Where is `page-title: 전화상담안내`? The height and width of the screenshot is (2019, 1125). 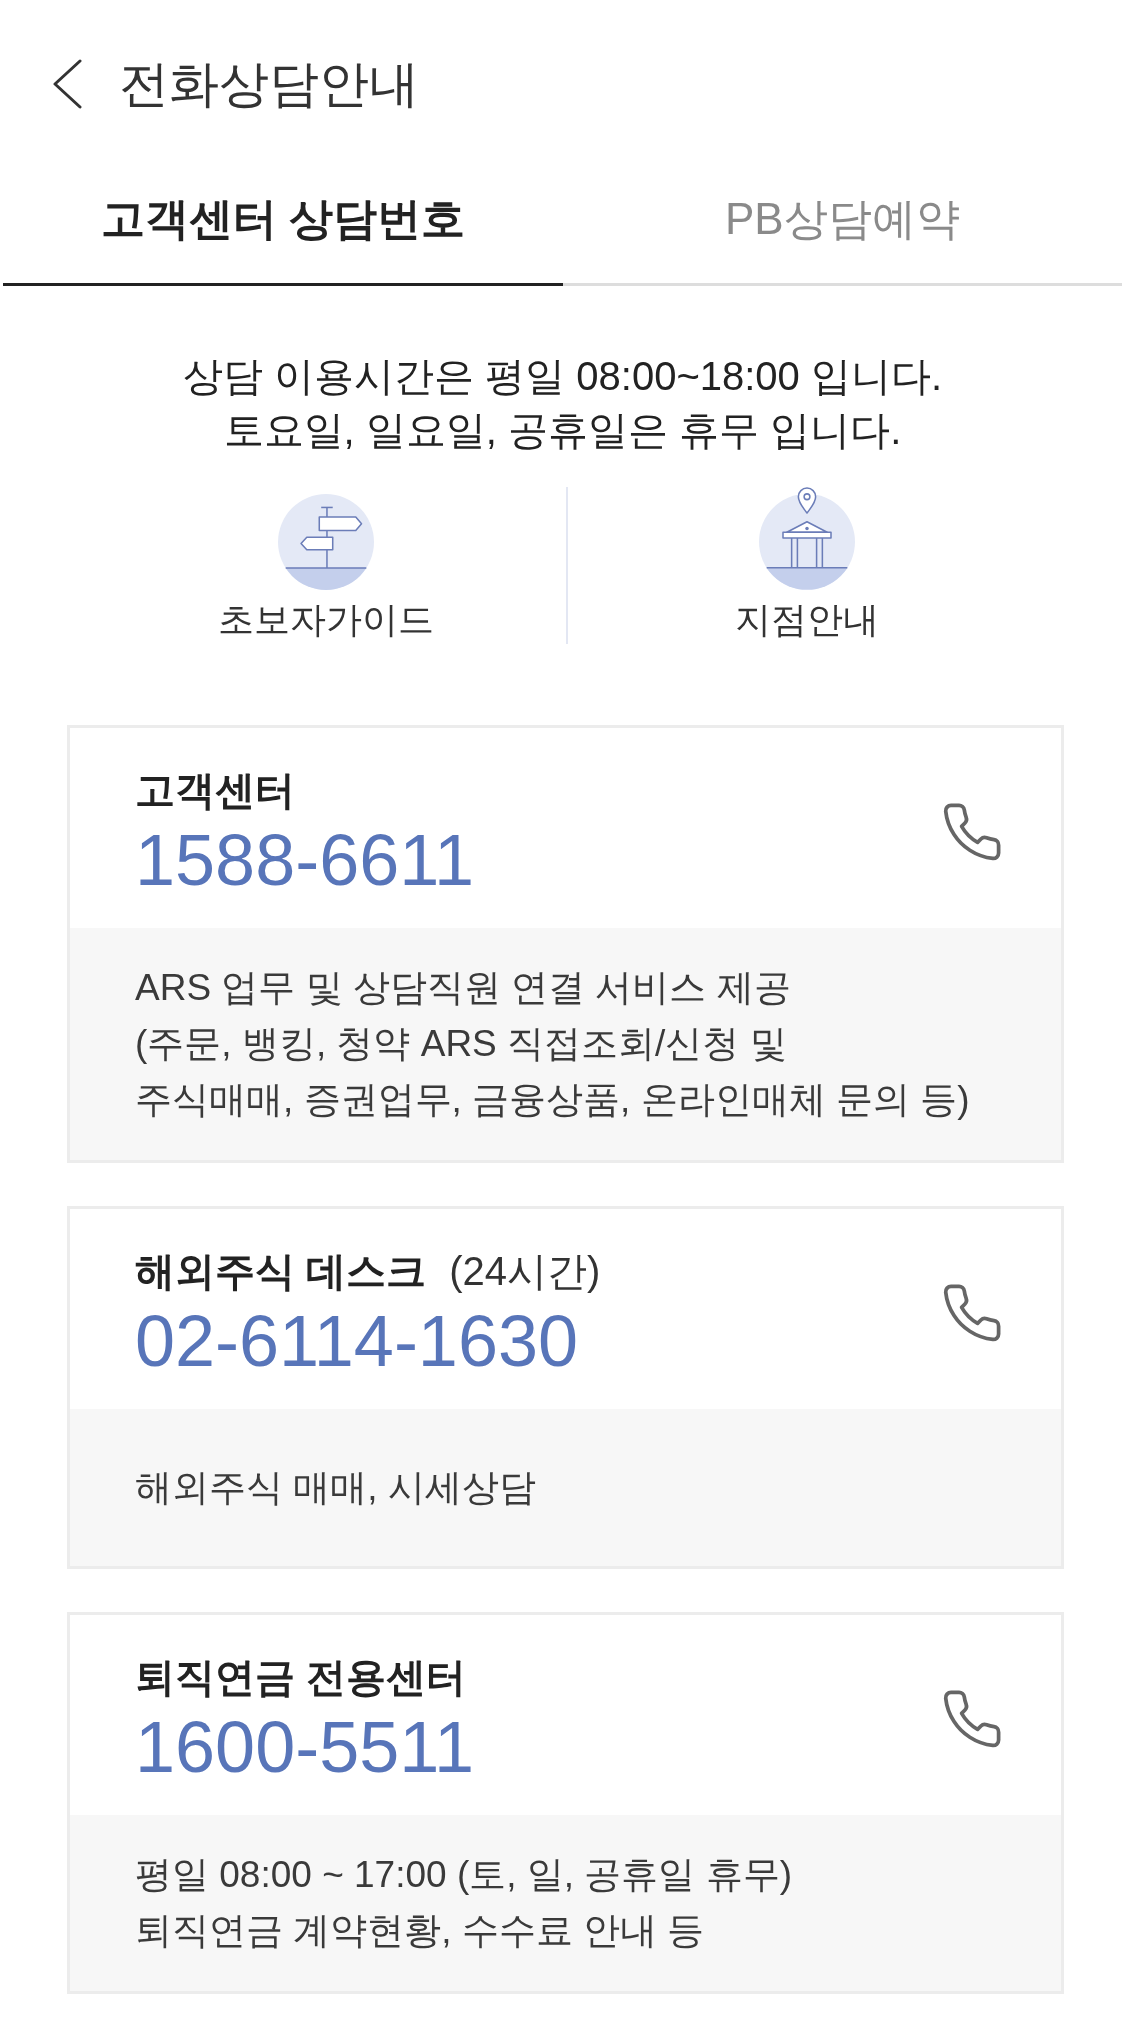
page-title: 전화상담안내 is located at coordinates (269, 84).